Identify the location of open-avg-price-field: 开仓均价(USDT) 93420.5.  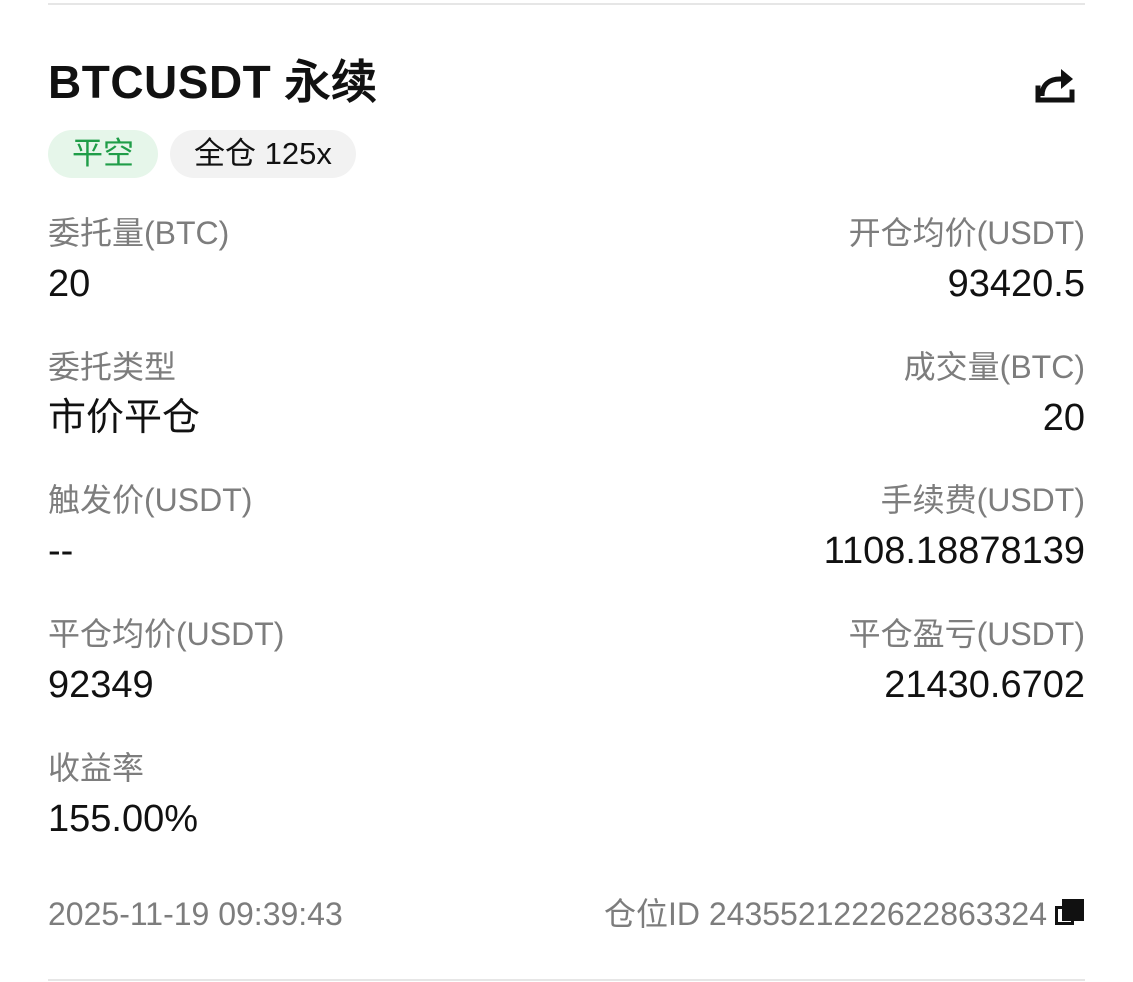
(967, 261).